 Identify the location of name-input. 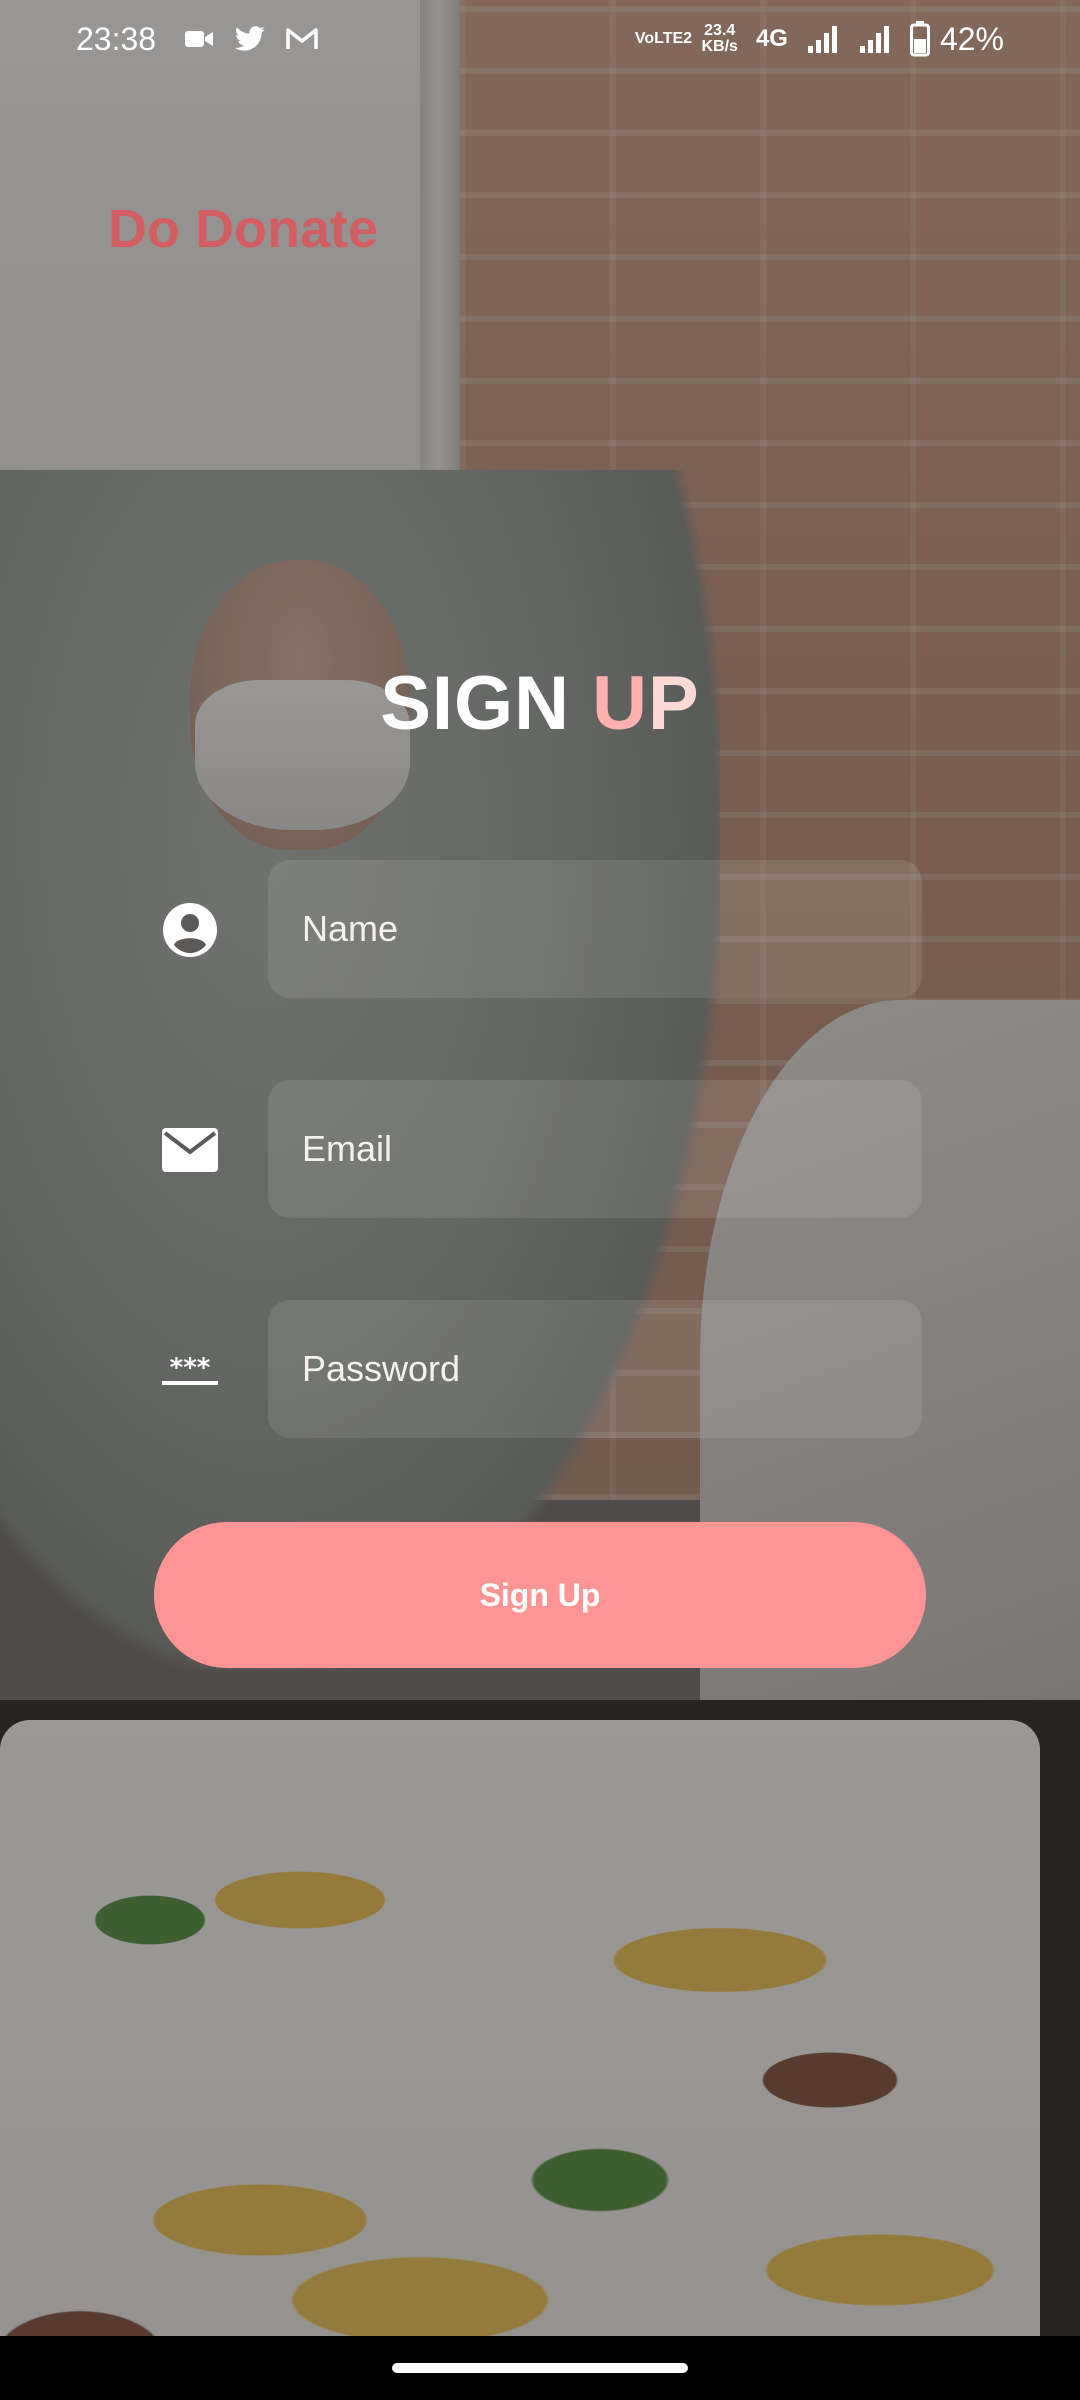
(595, 929).